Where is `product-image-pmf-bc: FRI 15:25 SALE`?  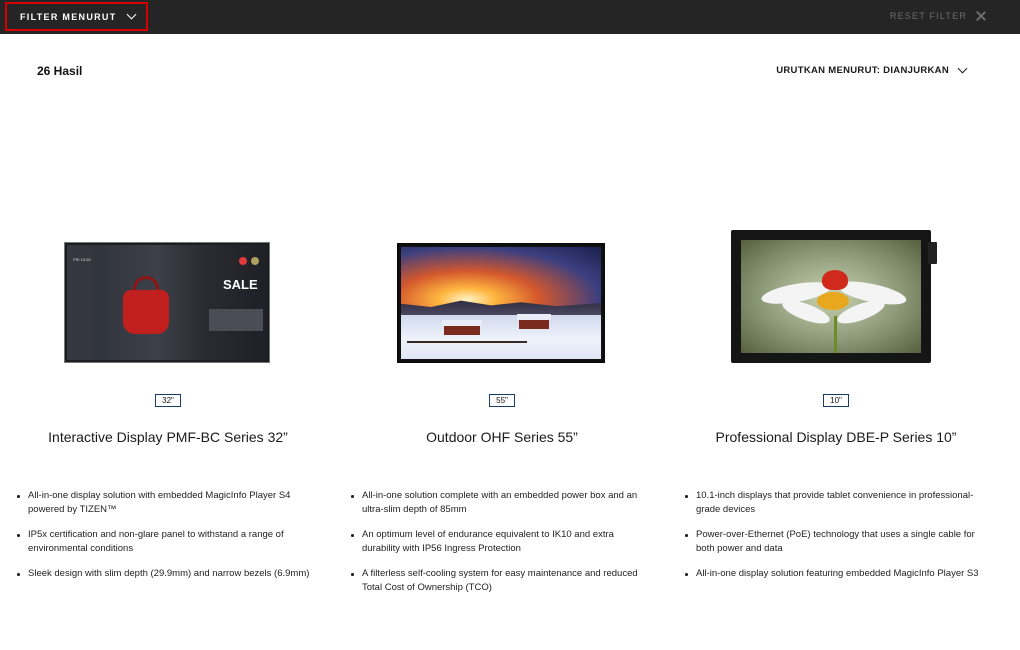 product-image-pmf-bc: FRI 15:25 SALE is located at coordinates (167, 302).